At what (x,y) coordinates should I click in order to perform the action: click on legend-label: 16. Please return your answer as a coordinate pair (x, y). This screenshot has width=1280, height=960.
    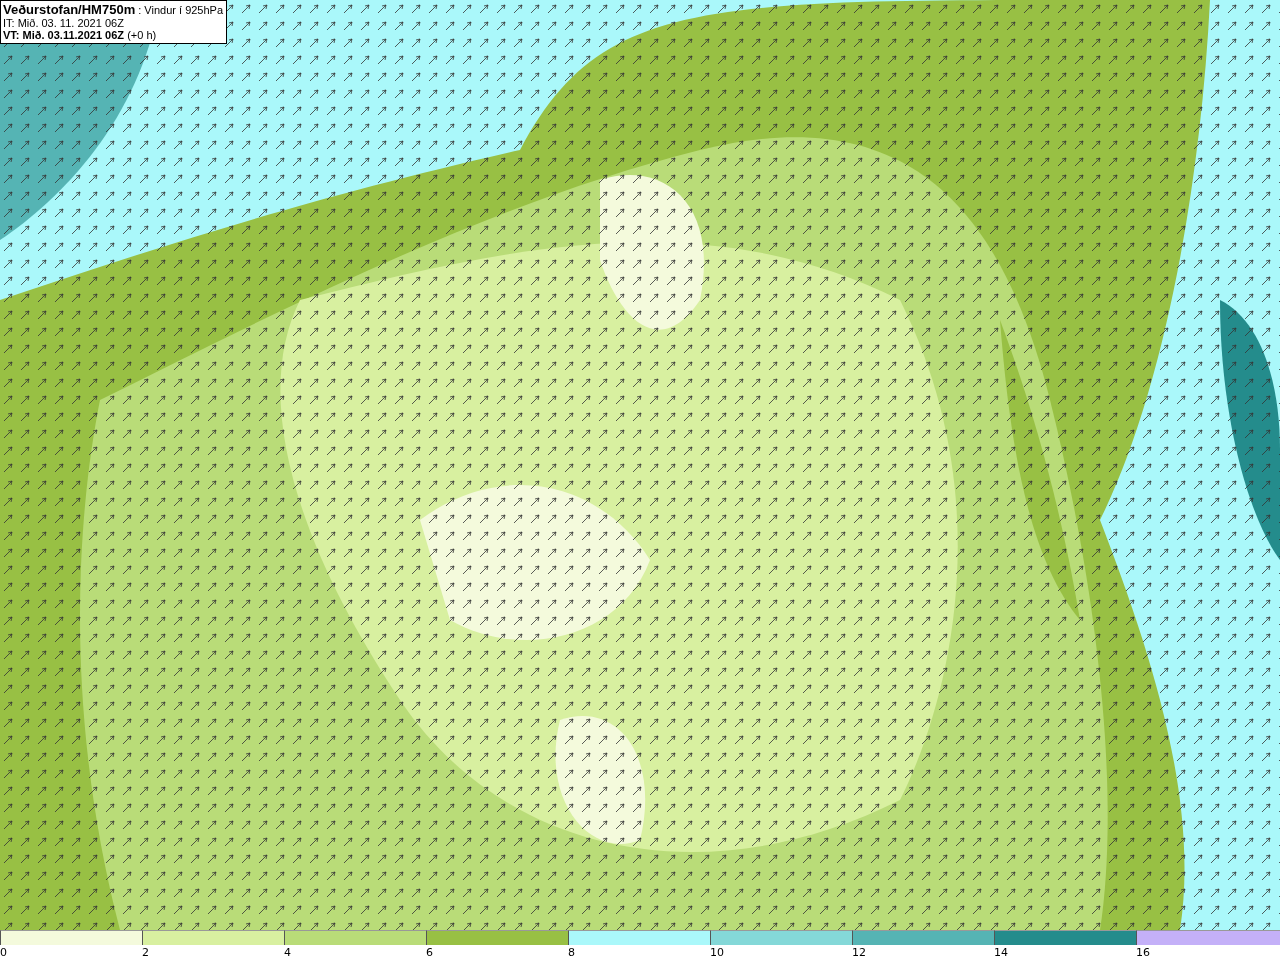
    Looking at the image, I should click on (1143, 952).